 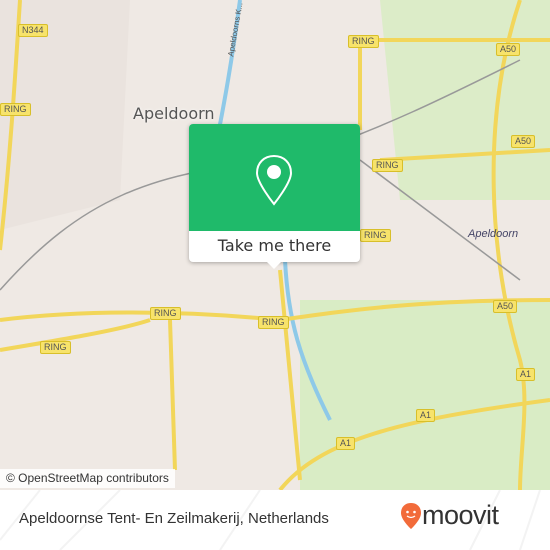 I want to click on park-area, so click(x=465, y=100).